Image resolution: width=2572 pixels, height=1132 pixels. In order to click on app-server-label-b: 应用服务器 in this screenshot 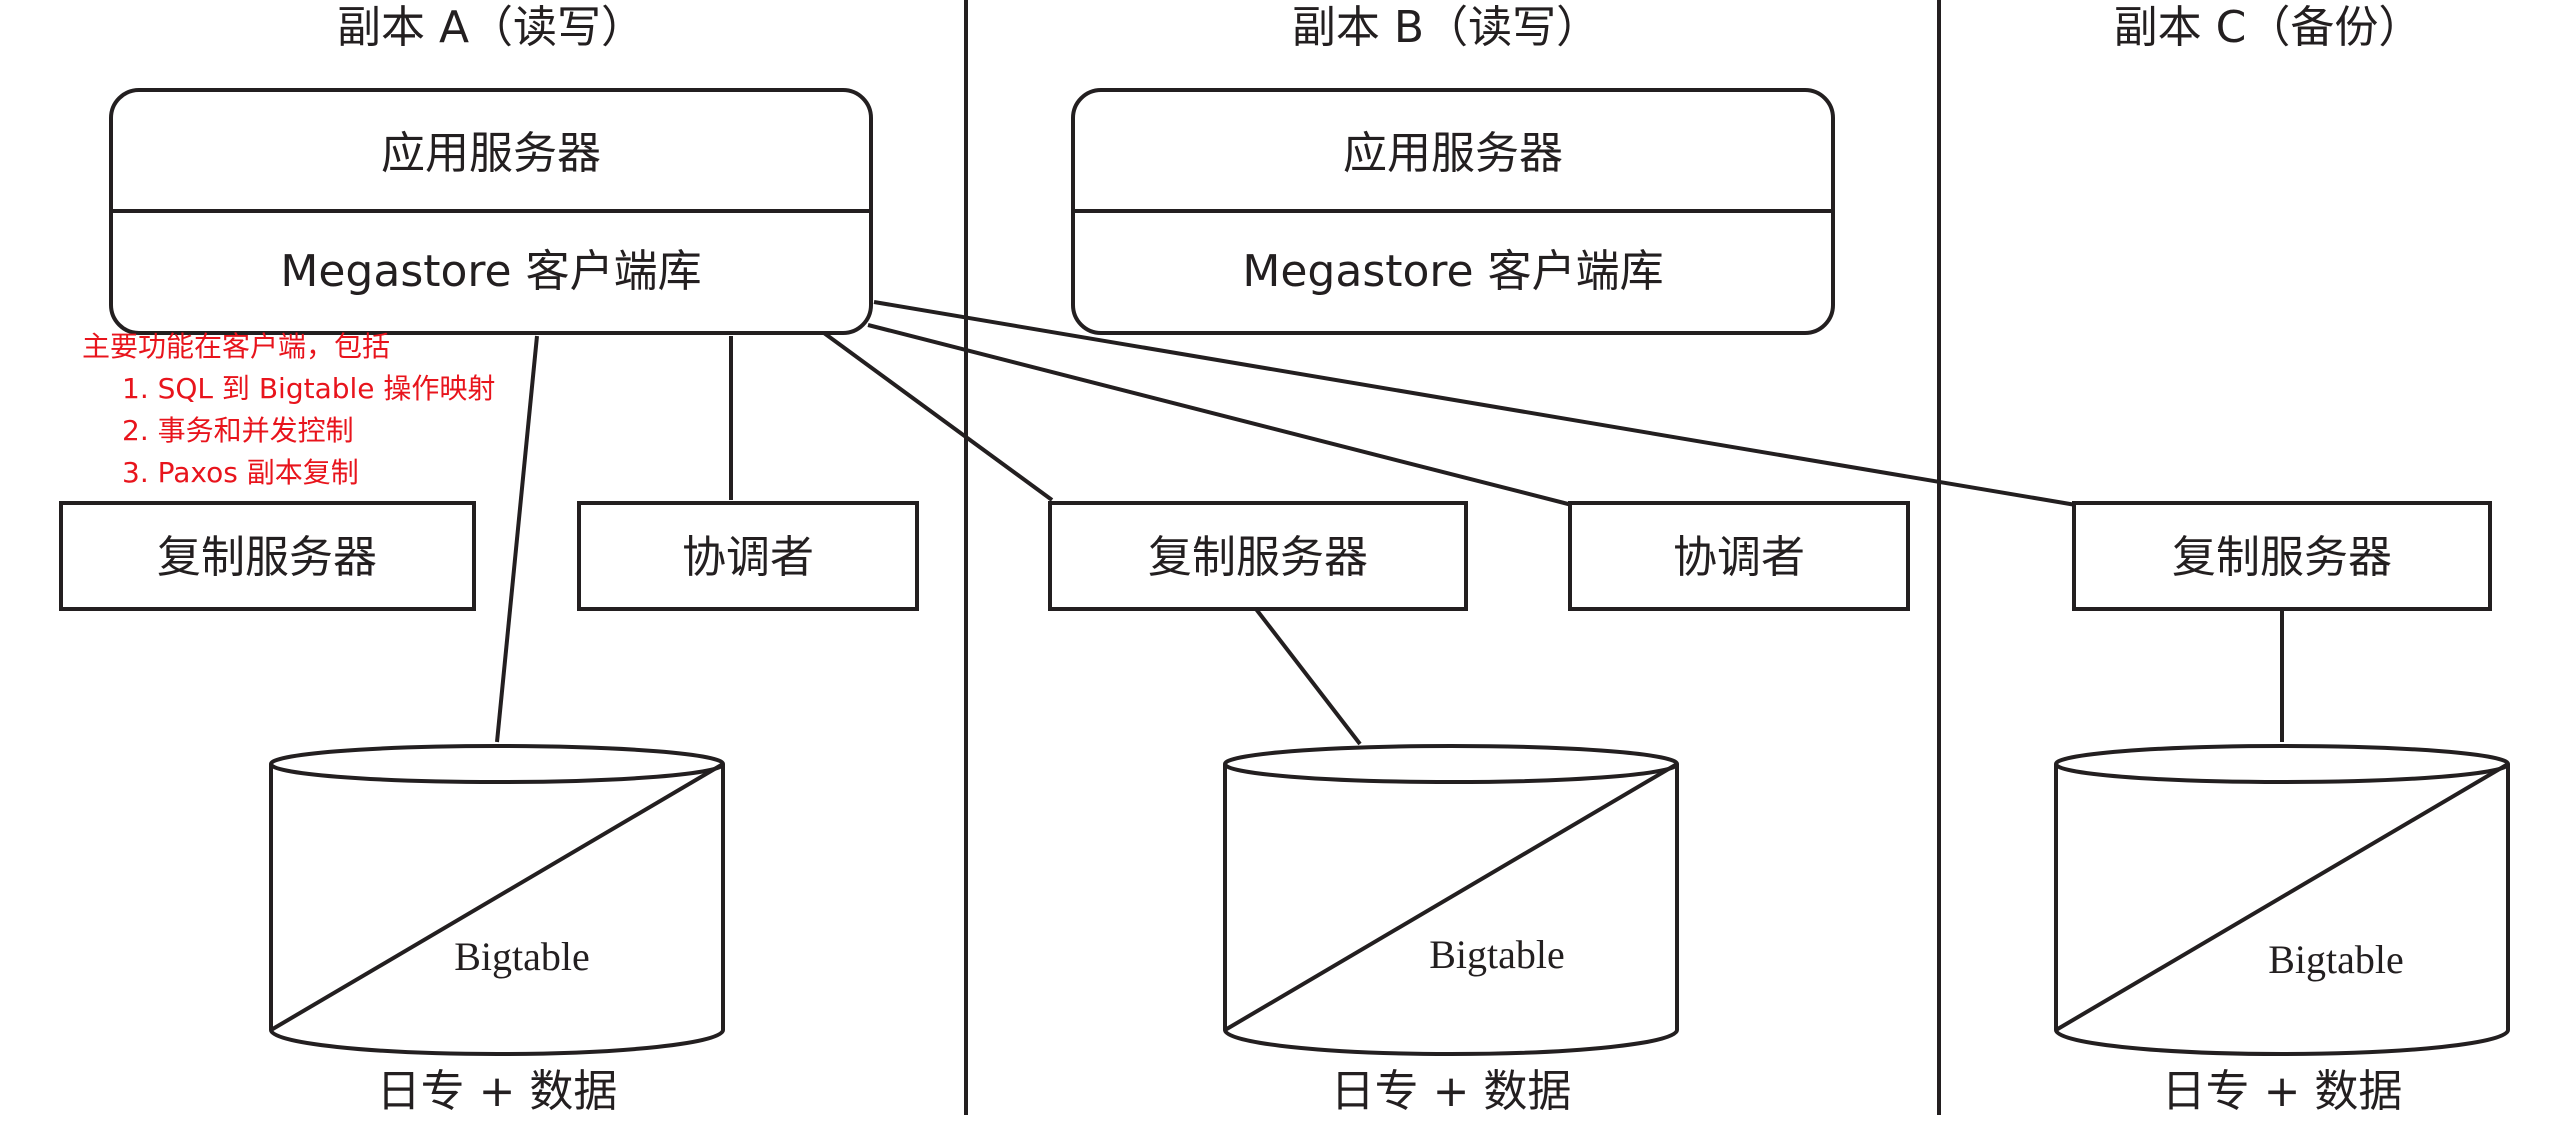, I will do `click(1453, 153)`.